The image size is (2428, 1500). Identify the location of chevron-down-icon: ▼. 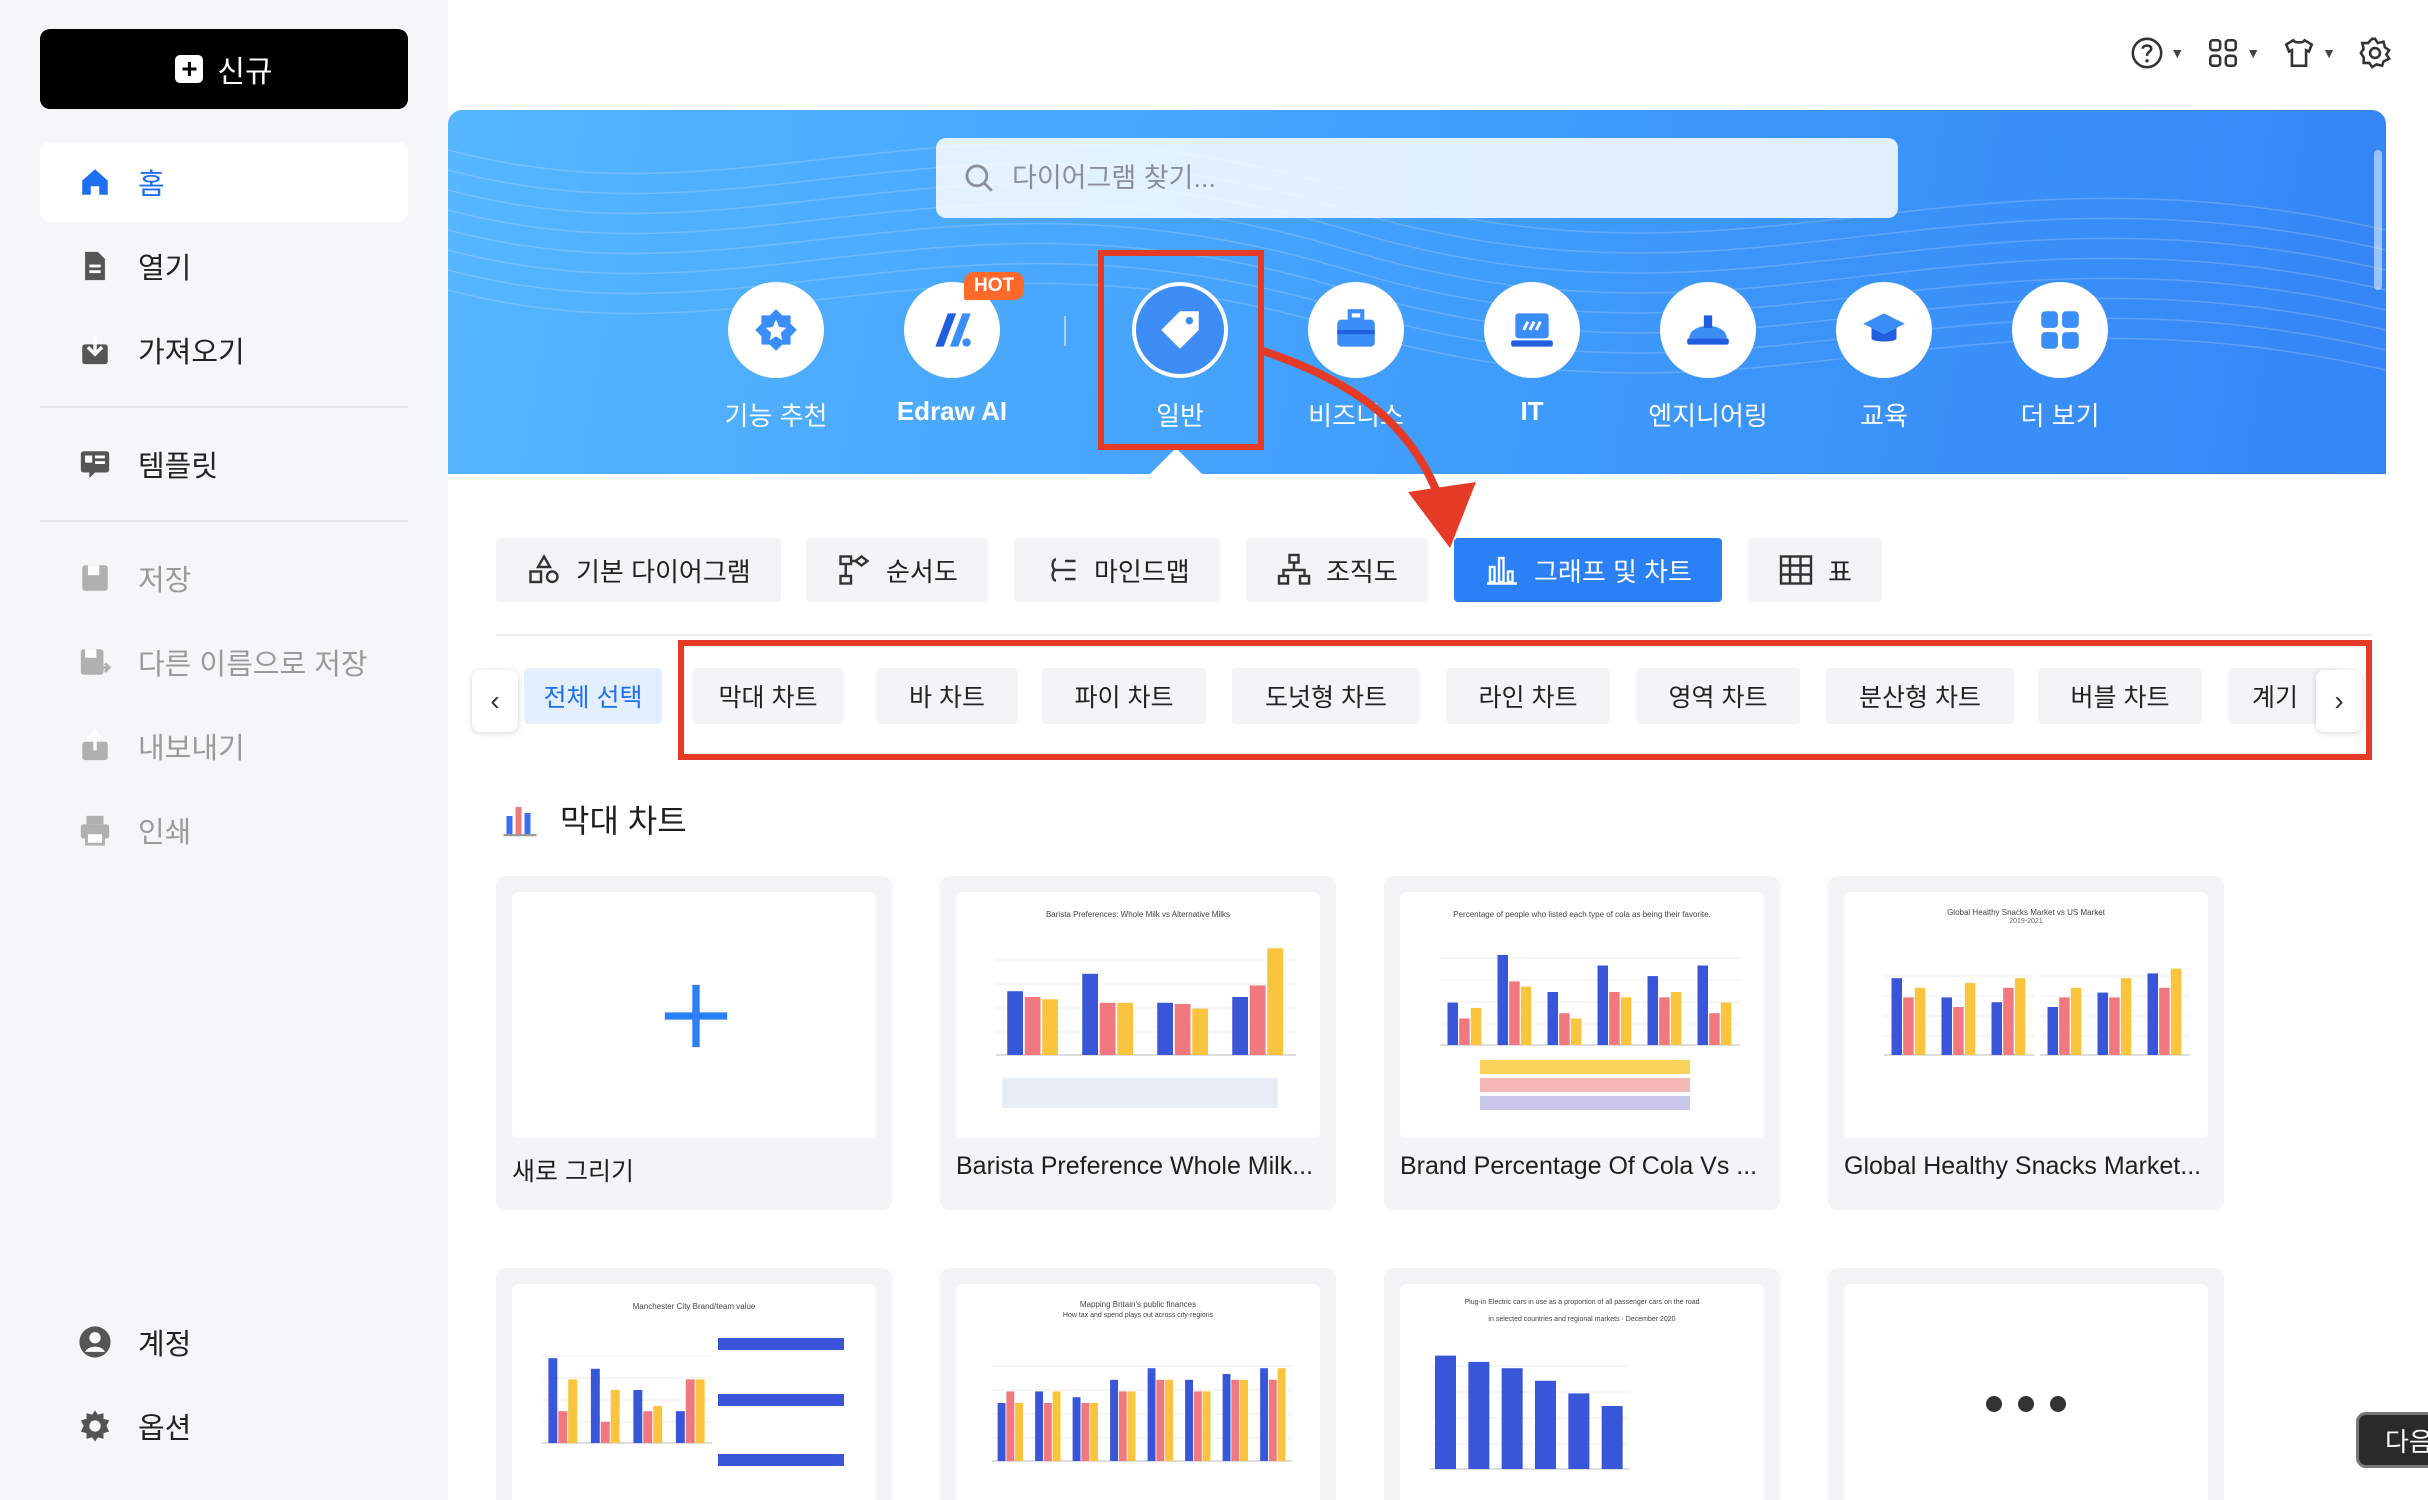
(2253, 53).